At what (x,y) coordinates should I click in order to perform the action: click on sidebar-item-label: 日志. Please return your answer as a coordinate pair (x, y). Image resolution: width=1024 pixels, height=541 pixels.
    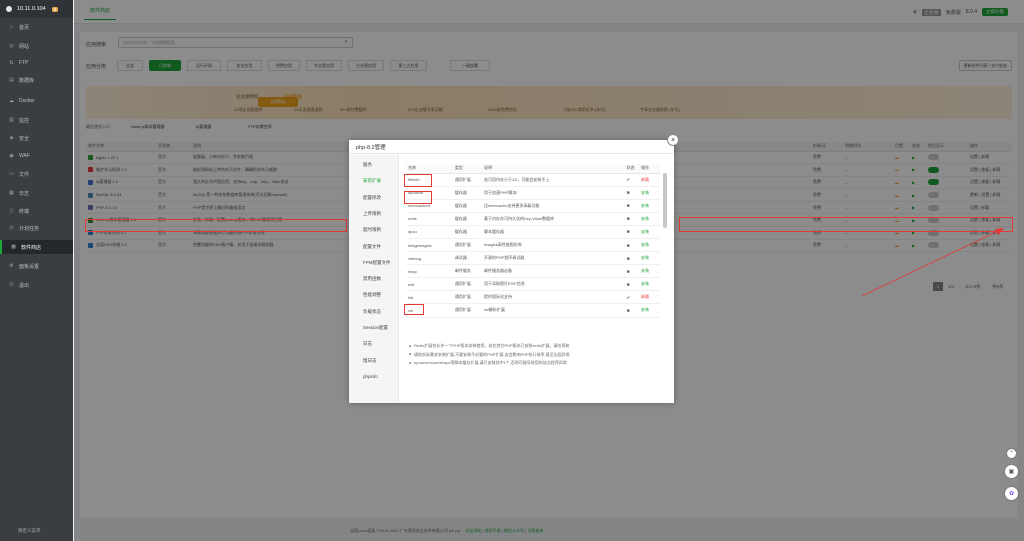
    Looking at the image, I should click on (24, 193).